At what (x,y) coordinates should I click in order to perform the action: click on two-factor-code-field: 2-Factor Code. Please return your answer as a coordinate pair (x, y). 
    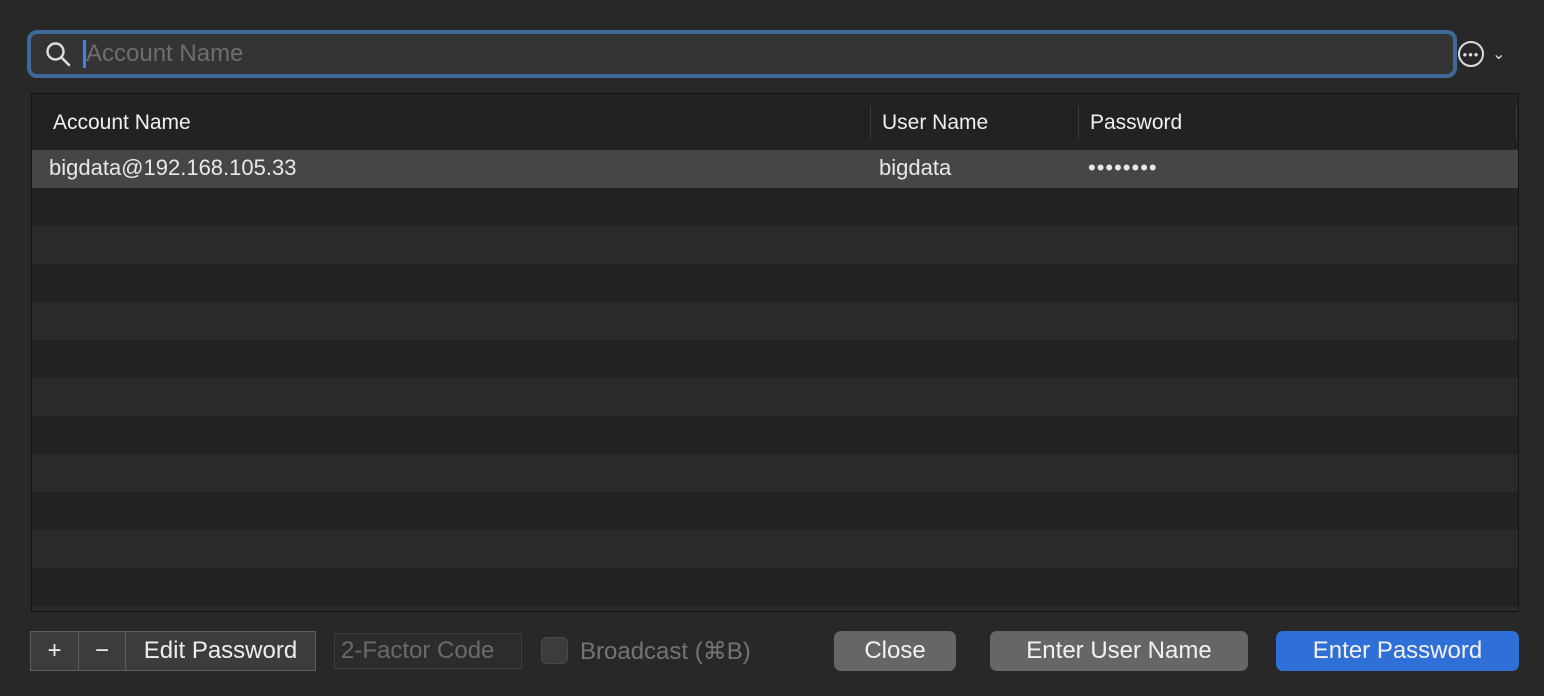
    Looking at the image, I should click on (428, 651).